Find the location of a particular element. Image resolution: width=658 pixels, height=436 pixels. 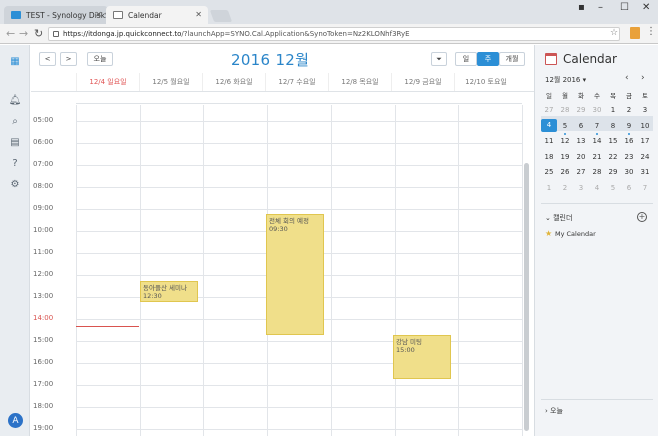

window-close-icon: ✕ is located at coordinates (646, 7).